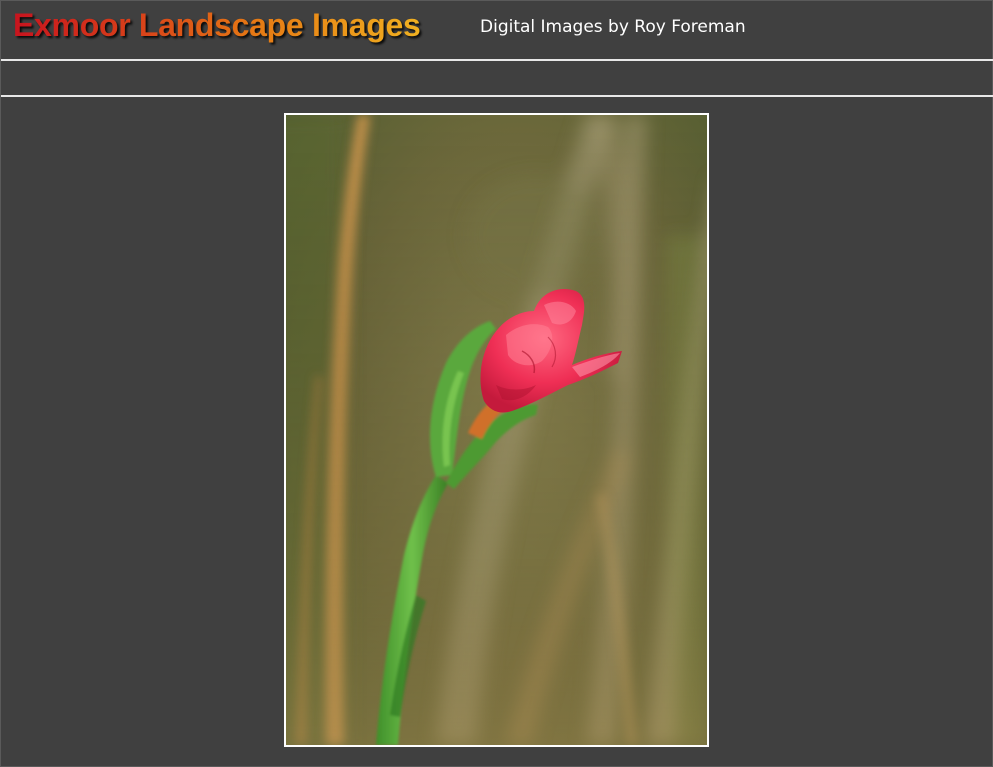 The height and width of the screenshot is (767, 993). I want to click on site-tagline: Digital Images by Roy Foreman, so click(613, 27).